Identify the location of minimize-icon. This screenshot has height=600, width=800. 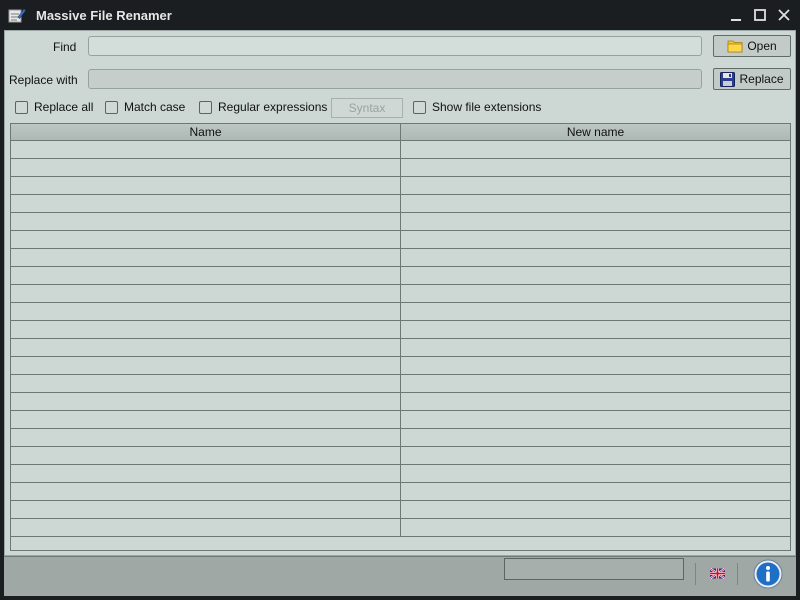
(736, 15).